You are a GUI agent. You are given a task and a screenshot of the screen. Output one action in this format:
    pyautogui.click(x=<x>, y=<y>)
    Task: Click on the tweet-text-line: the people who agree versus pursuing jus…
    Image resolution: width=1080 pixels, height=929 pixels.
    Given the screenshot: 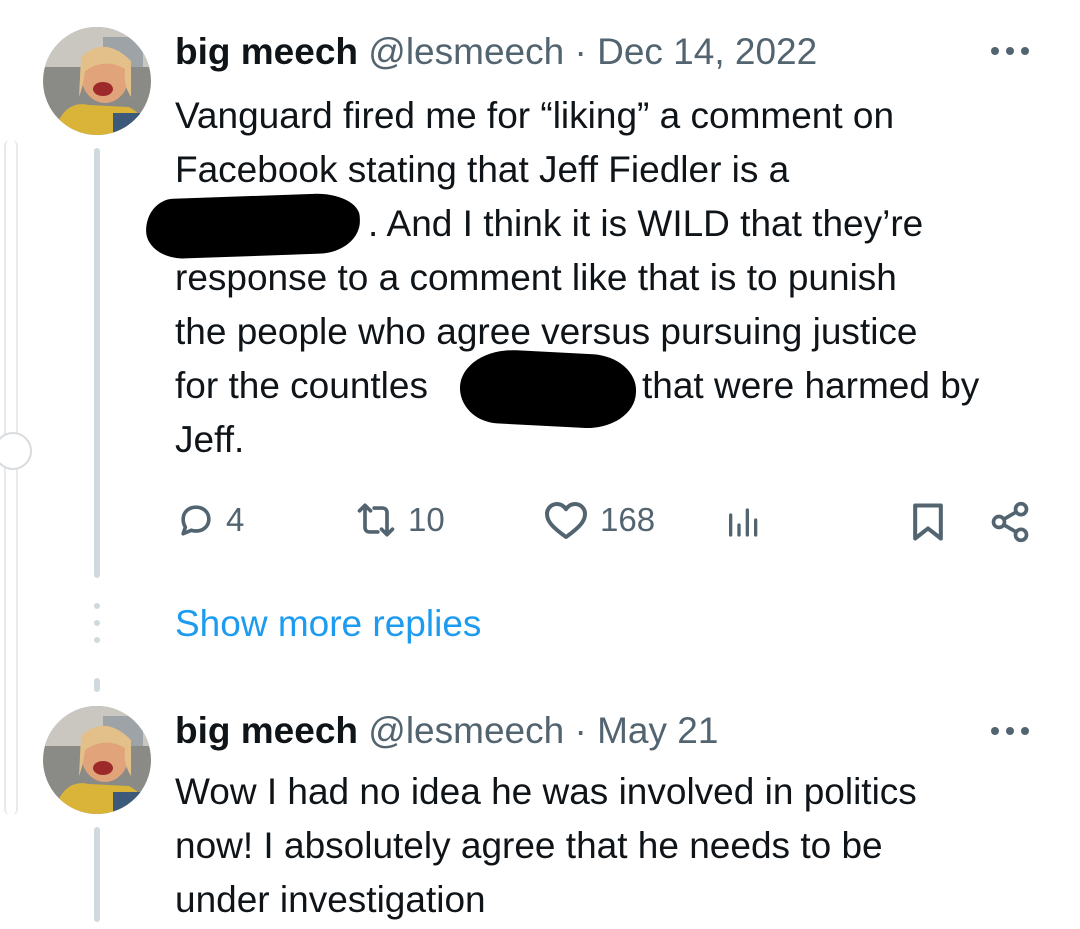 What is the action you would take?
    pyautogui.click(x=546, y=331)
    